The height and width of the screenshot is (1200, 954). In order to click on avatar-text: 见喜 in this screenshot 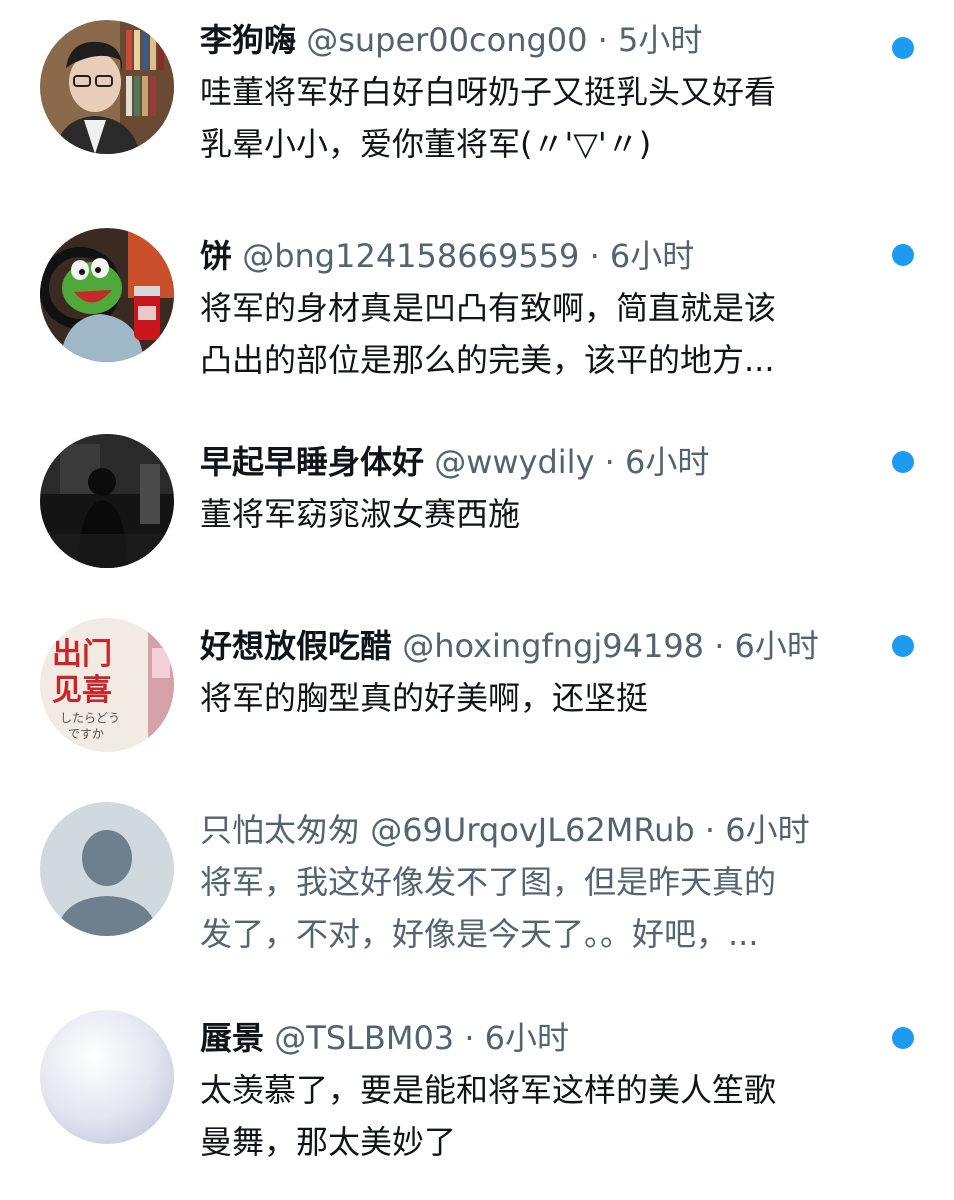, I will do `click(82, 690)`.